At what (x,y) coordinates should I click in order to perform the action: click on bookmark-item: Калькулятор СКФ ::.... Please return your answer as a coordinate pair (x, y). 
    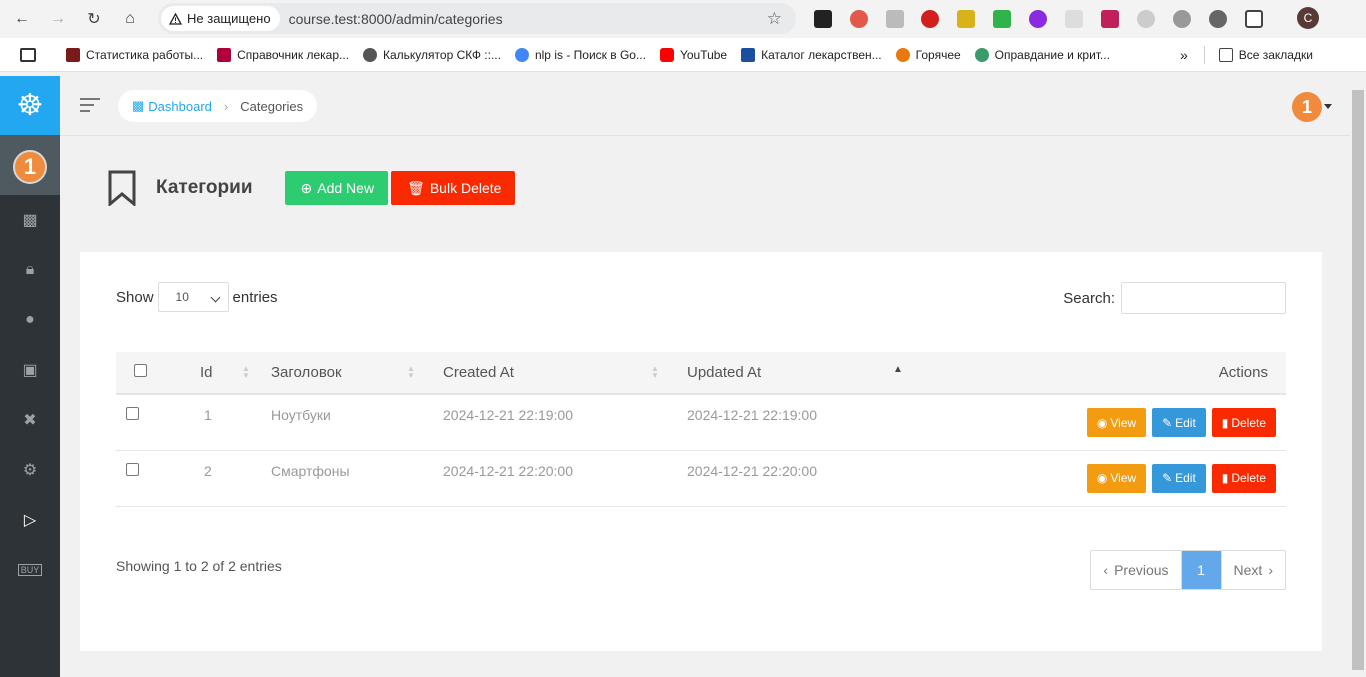
    Looking at the image, I should click on (432, 54).